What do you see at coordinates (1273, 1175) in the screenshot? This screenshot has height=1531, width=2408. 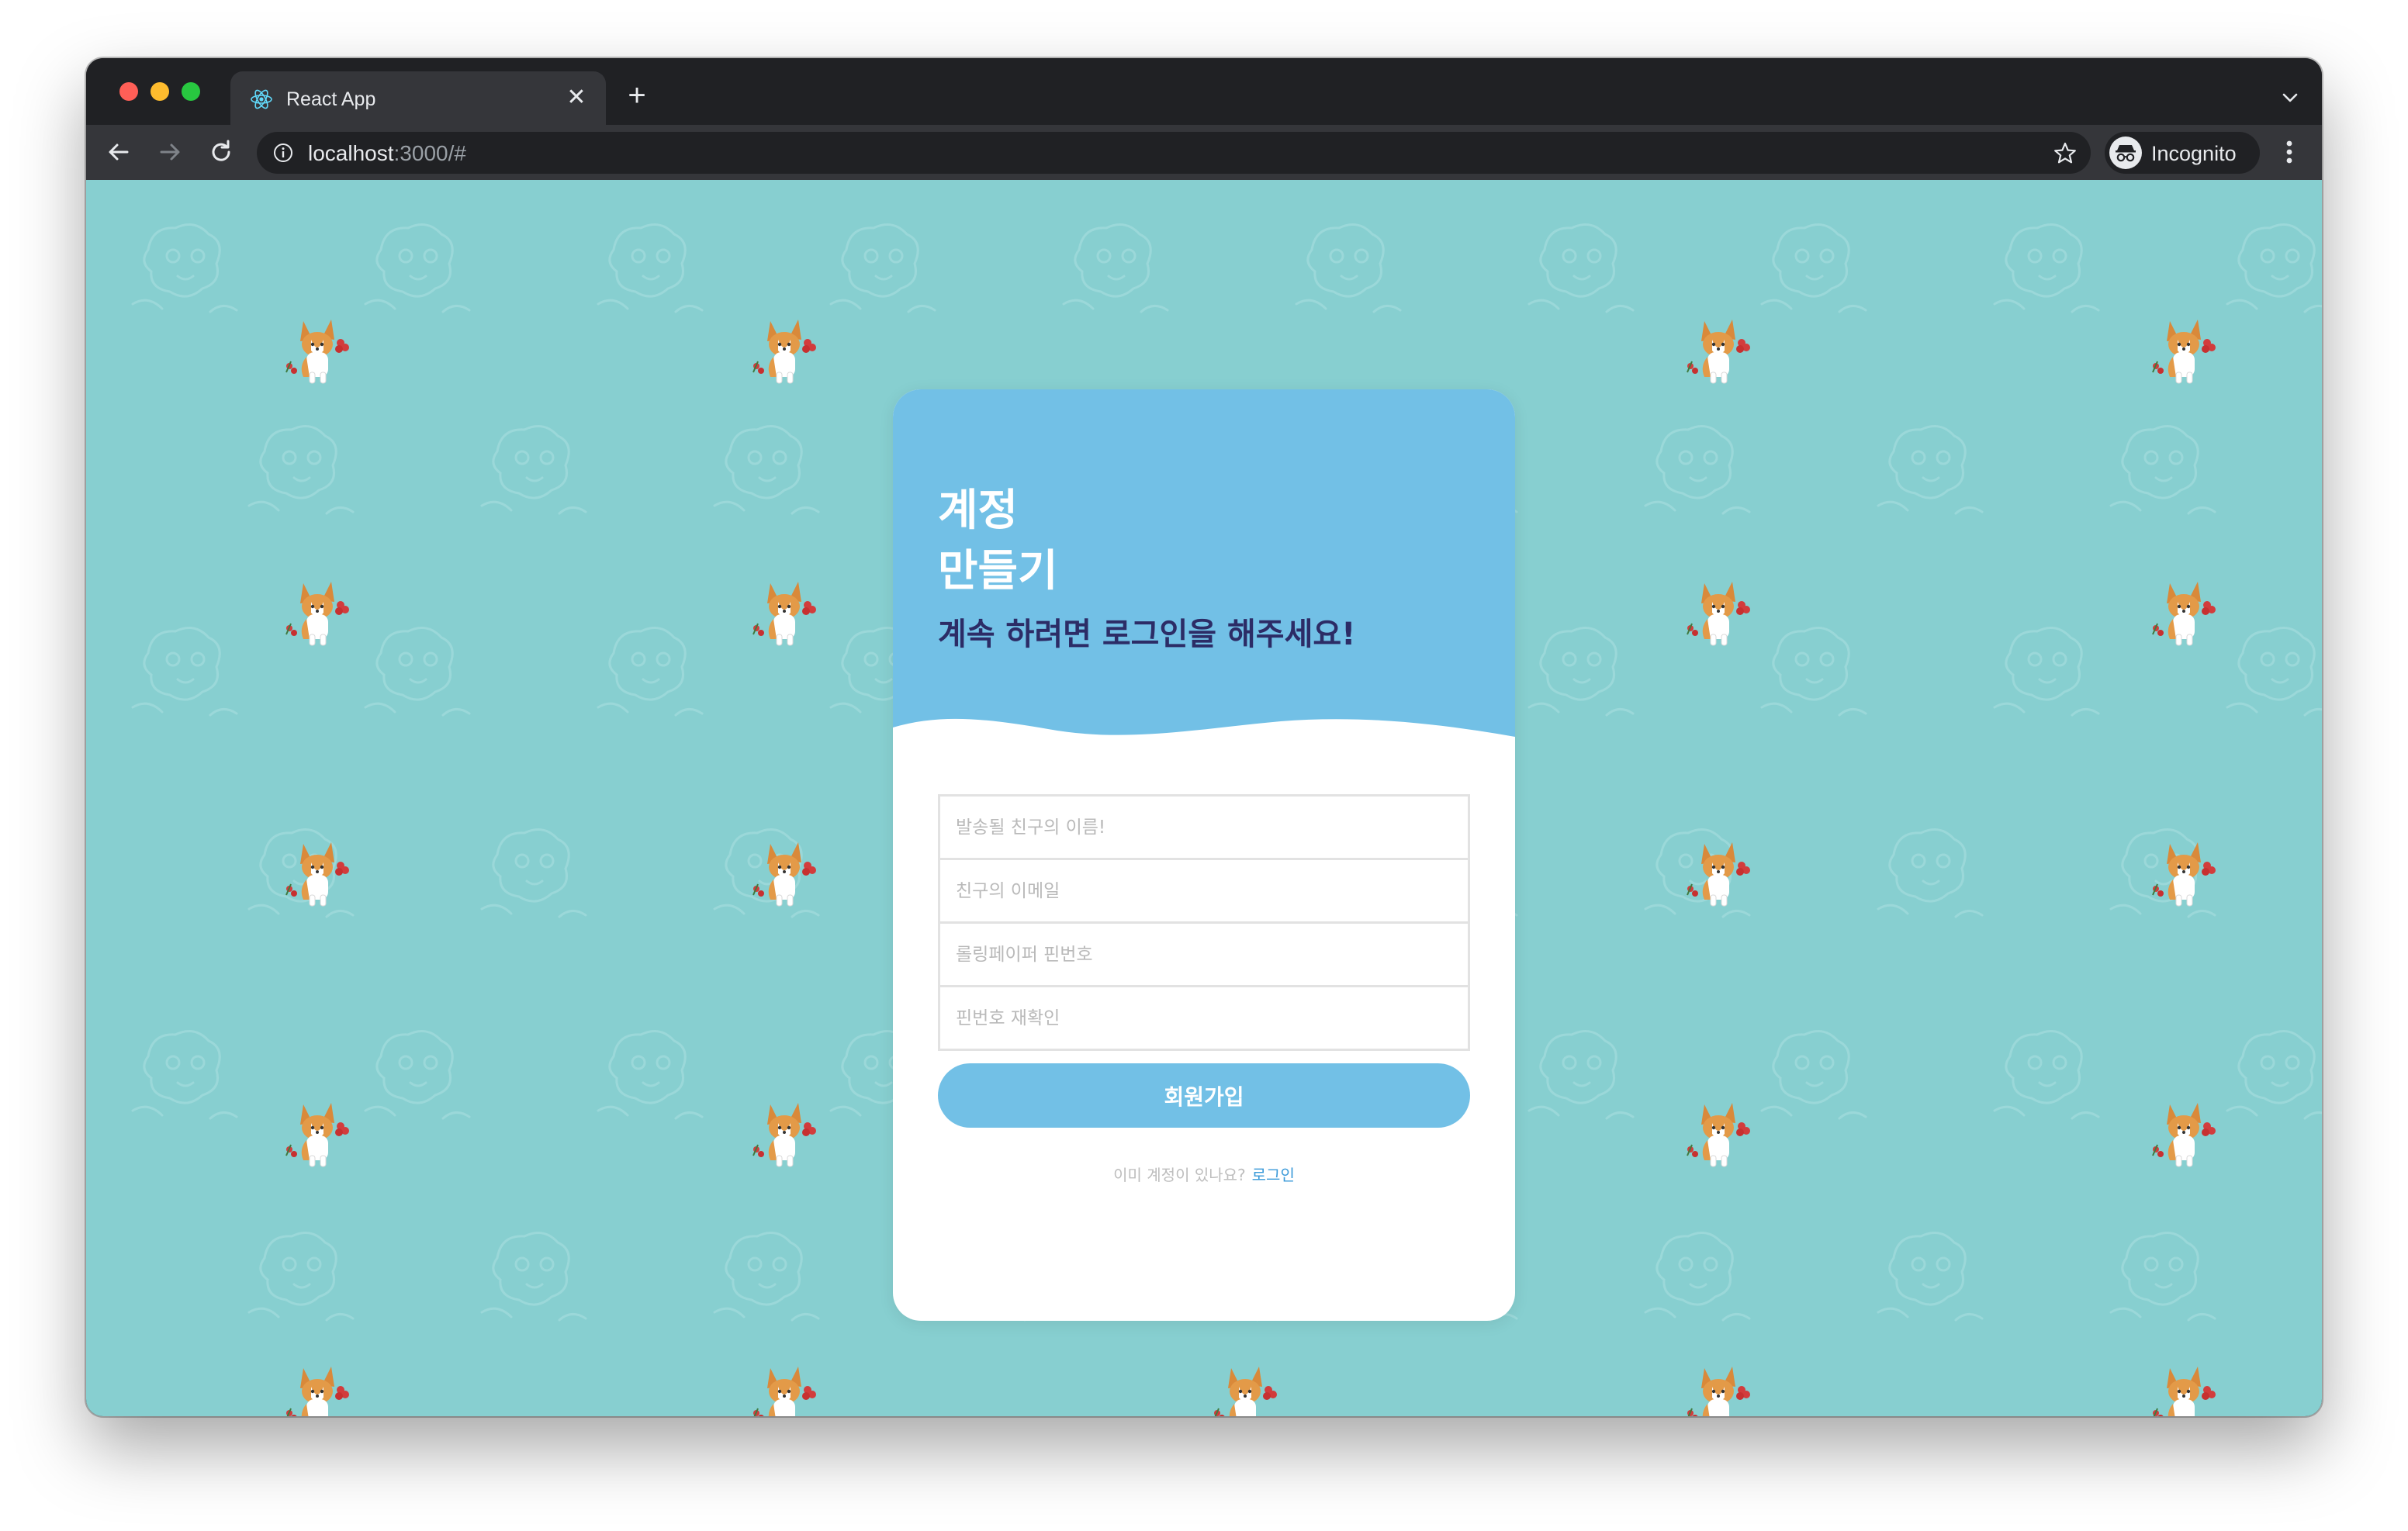 I see `login-link: 로그인` at bounding box center [1273, 1175].